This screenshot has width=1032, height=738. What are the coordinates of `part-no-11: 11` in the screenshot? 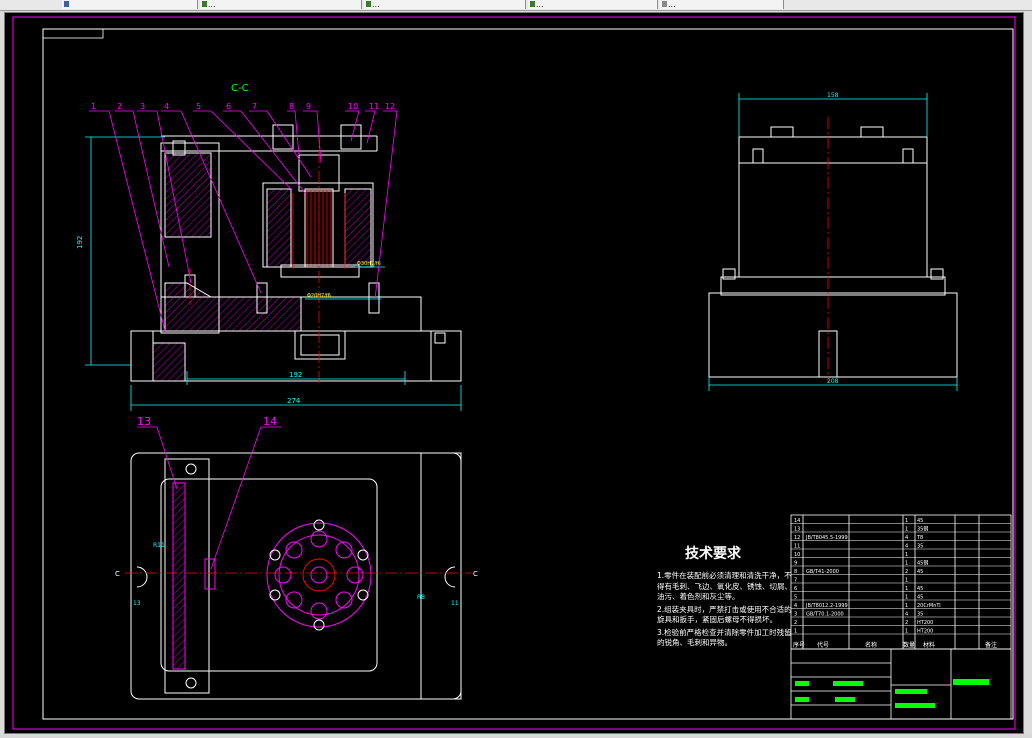 It's located at (374, 106).